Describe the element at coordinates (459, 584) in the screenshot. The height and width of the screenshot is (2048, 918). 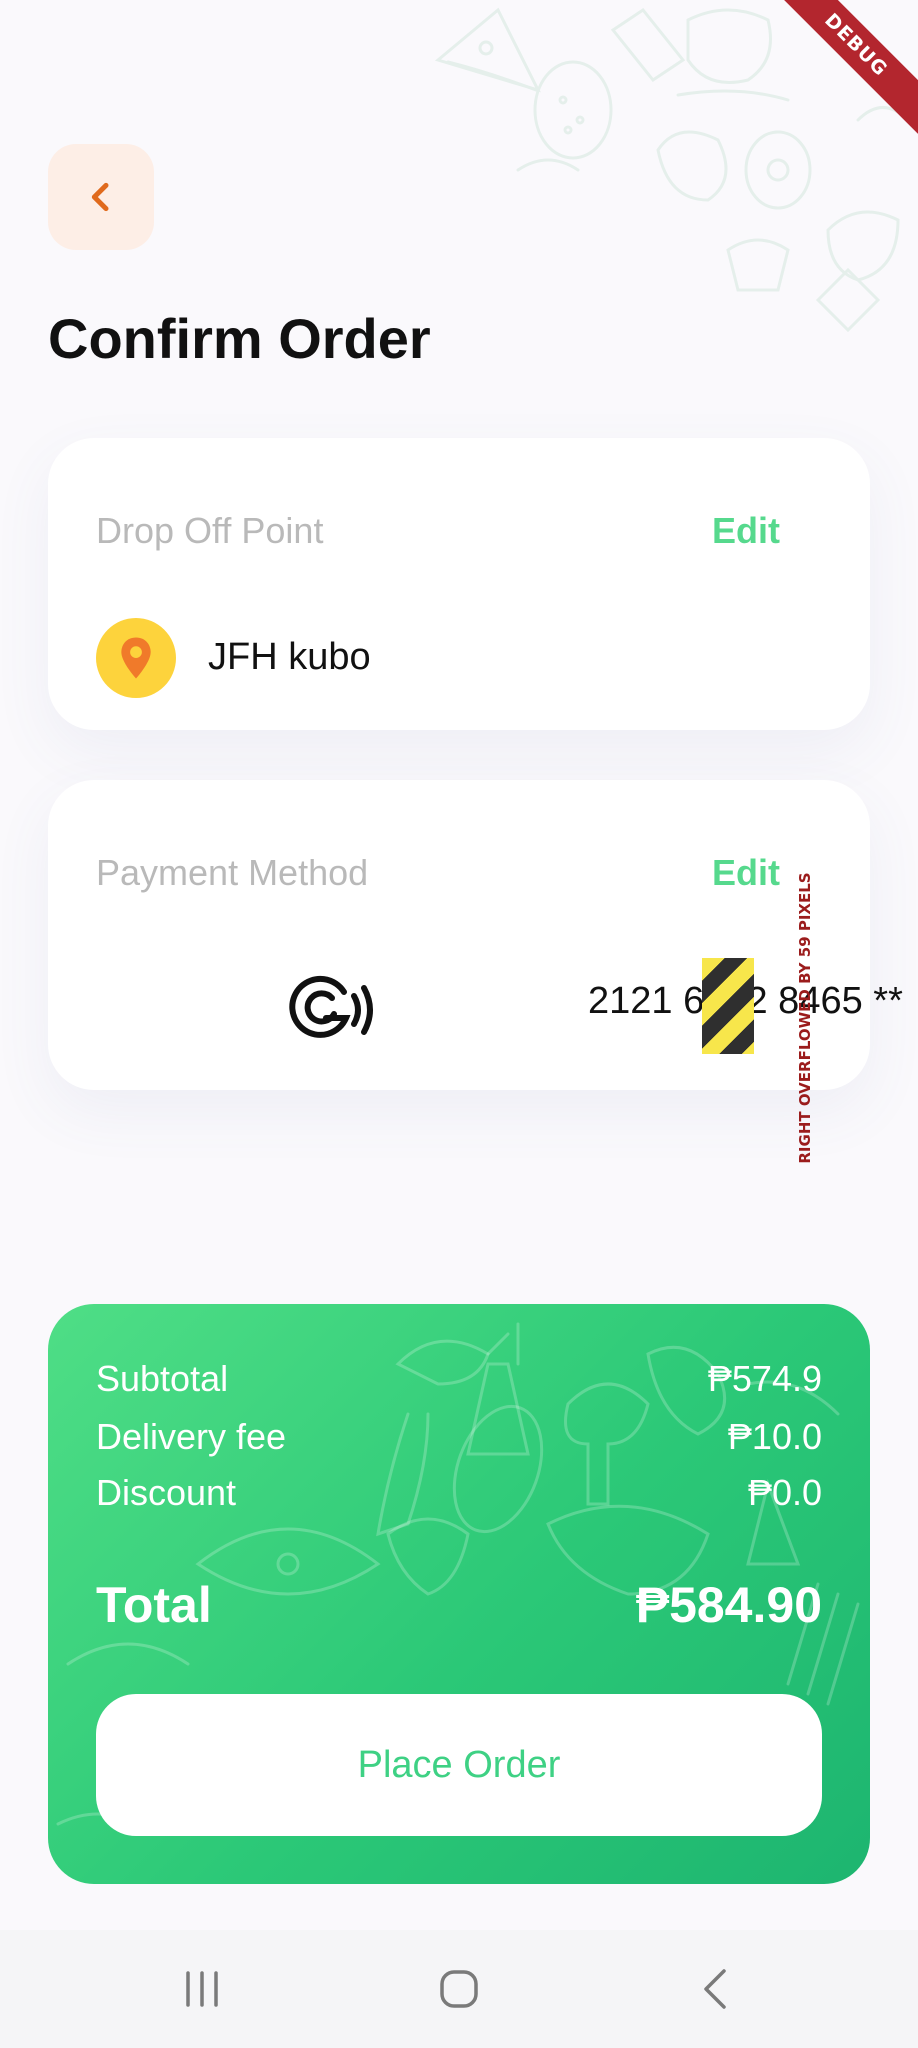
I see `drop-off-card: Drop Off Point Edit JFH kubo` at that location.